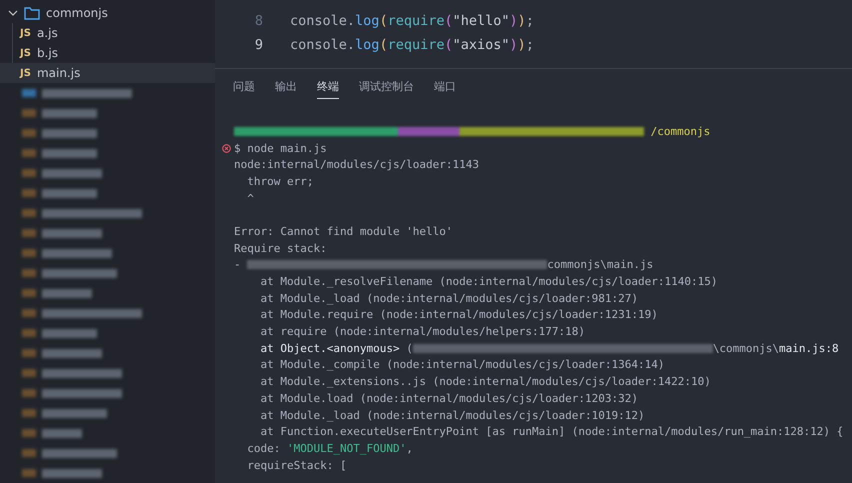 The height and width of the screenshot is (483, 852). Describe the element at coordinates (409, 448) in the screenshot. I see `terminal-text: ,` at that location.